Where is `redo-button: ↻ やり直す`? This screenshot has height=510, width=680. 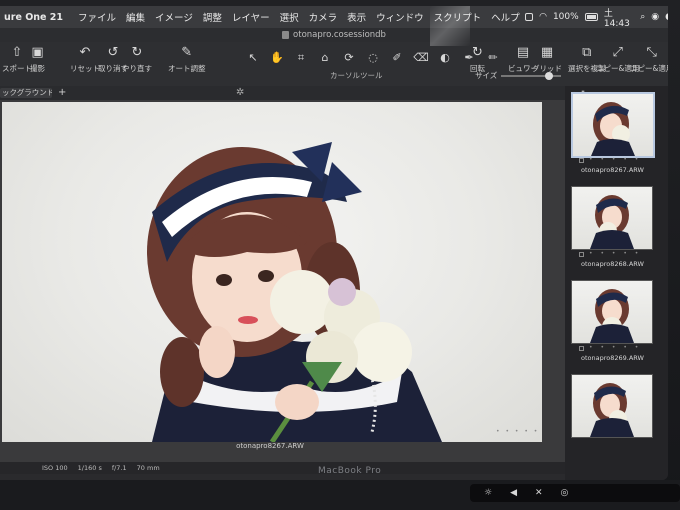
redo-button: ↻ やり直す is located at coordinates (137, 60).